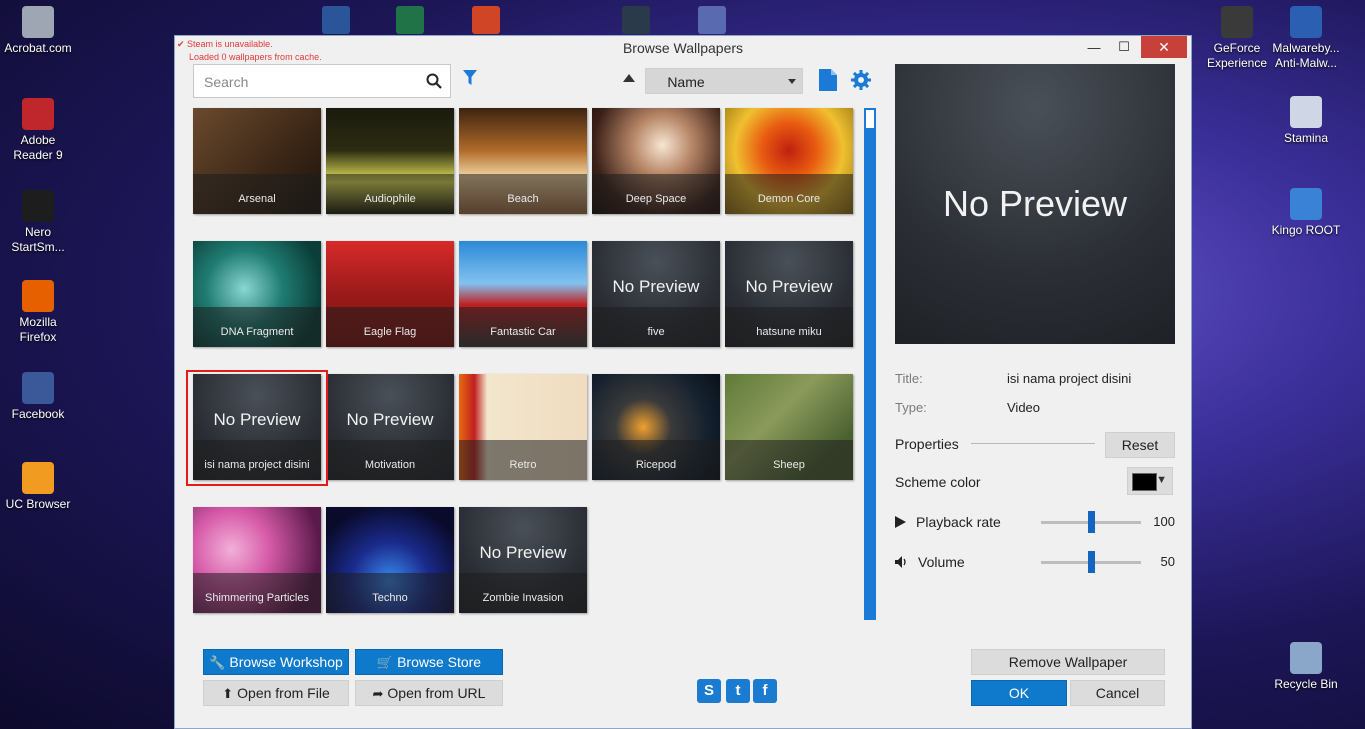 This screenshot has width=1365, height=729. I want to click on type-value: Video, so click(1024, 407).